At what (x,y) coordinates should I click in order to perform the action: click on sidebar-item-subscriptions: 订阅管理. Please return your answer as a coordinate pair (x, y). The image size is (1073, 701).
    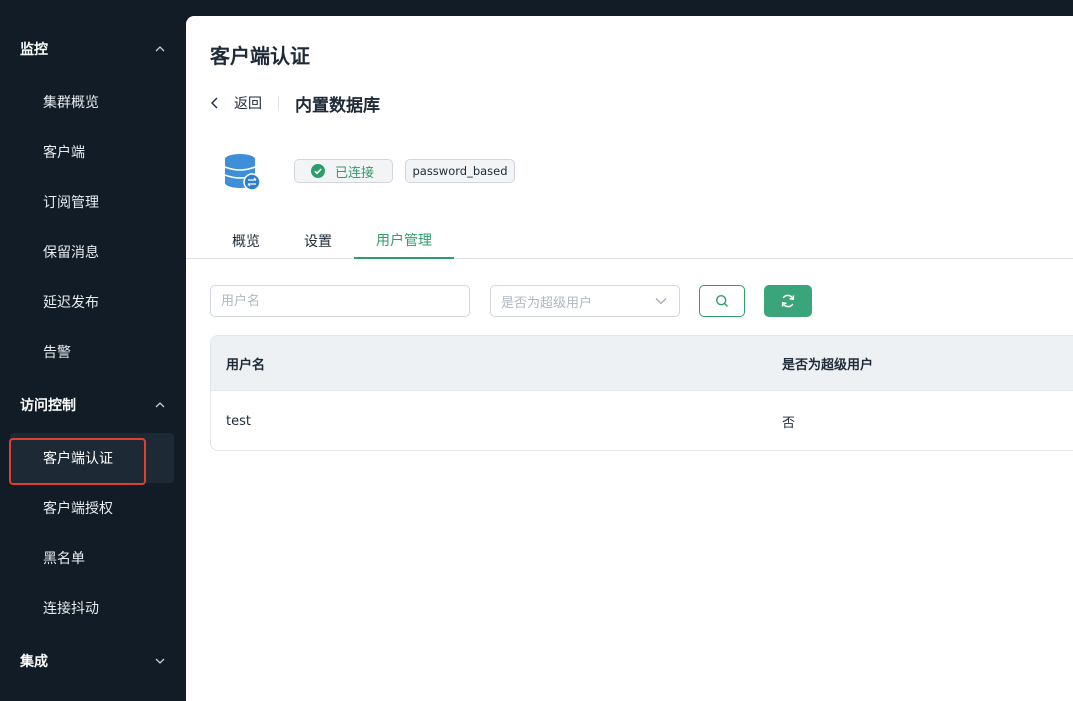
    Looking at the image, I should click on (93, 202).